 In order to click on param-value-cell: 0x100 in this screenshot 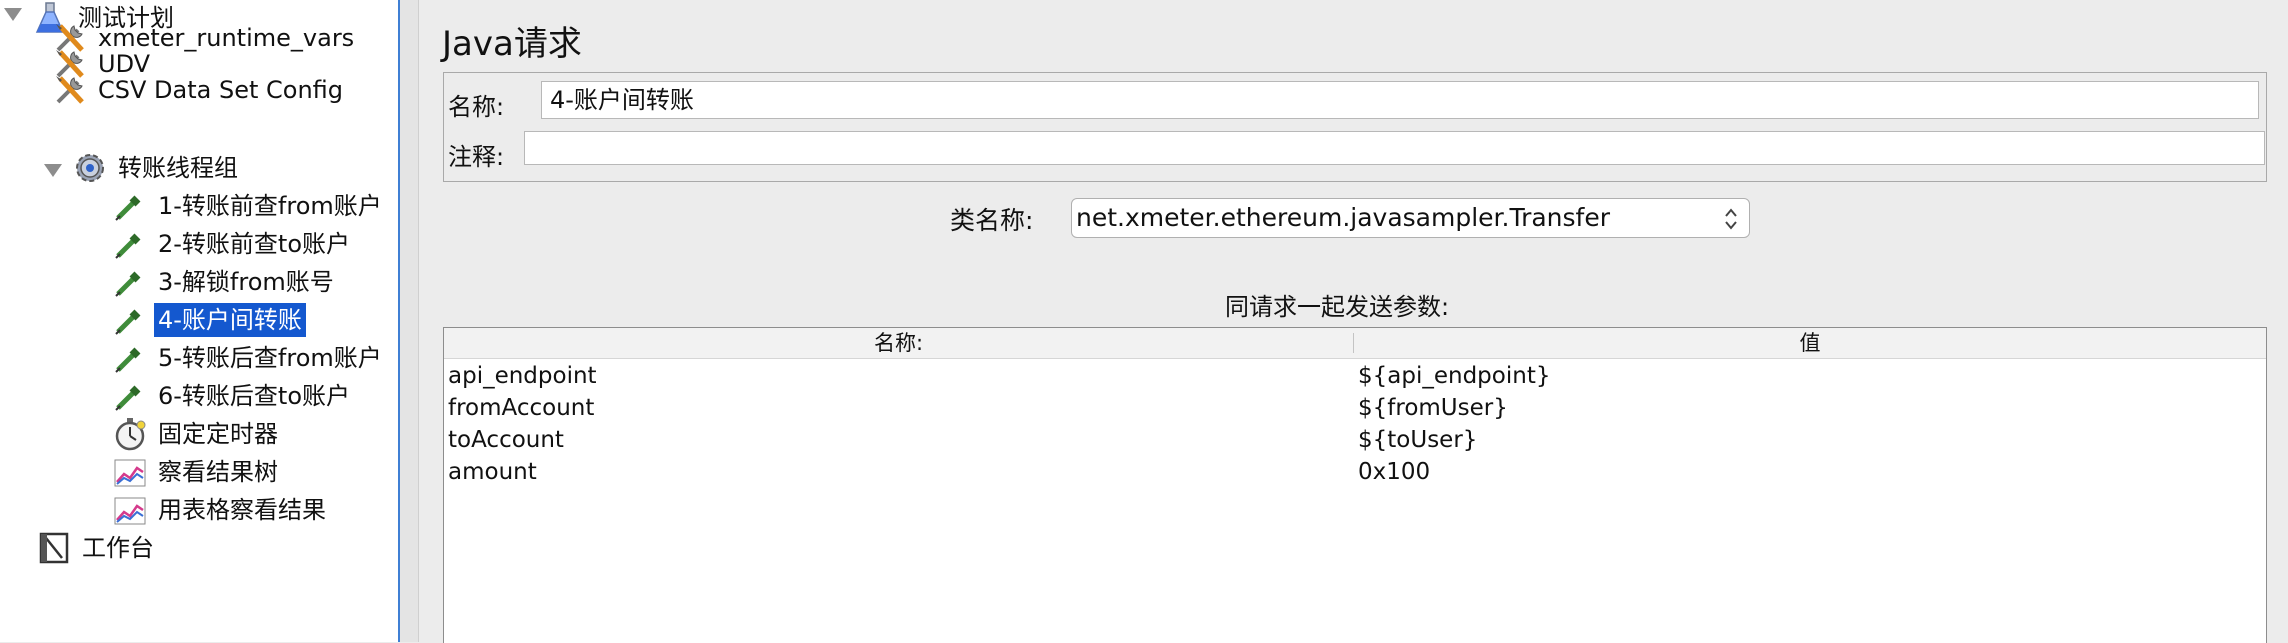, I will do `click(1394, 472)`.